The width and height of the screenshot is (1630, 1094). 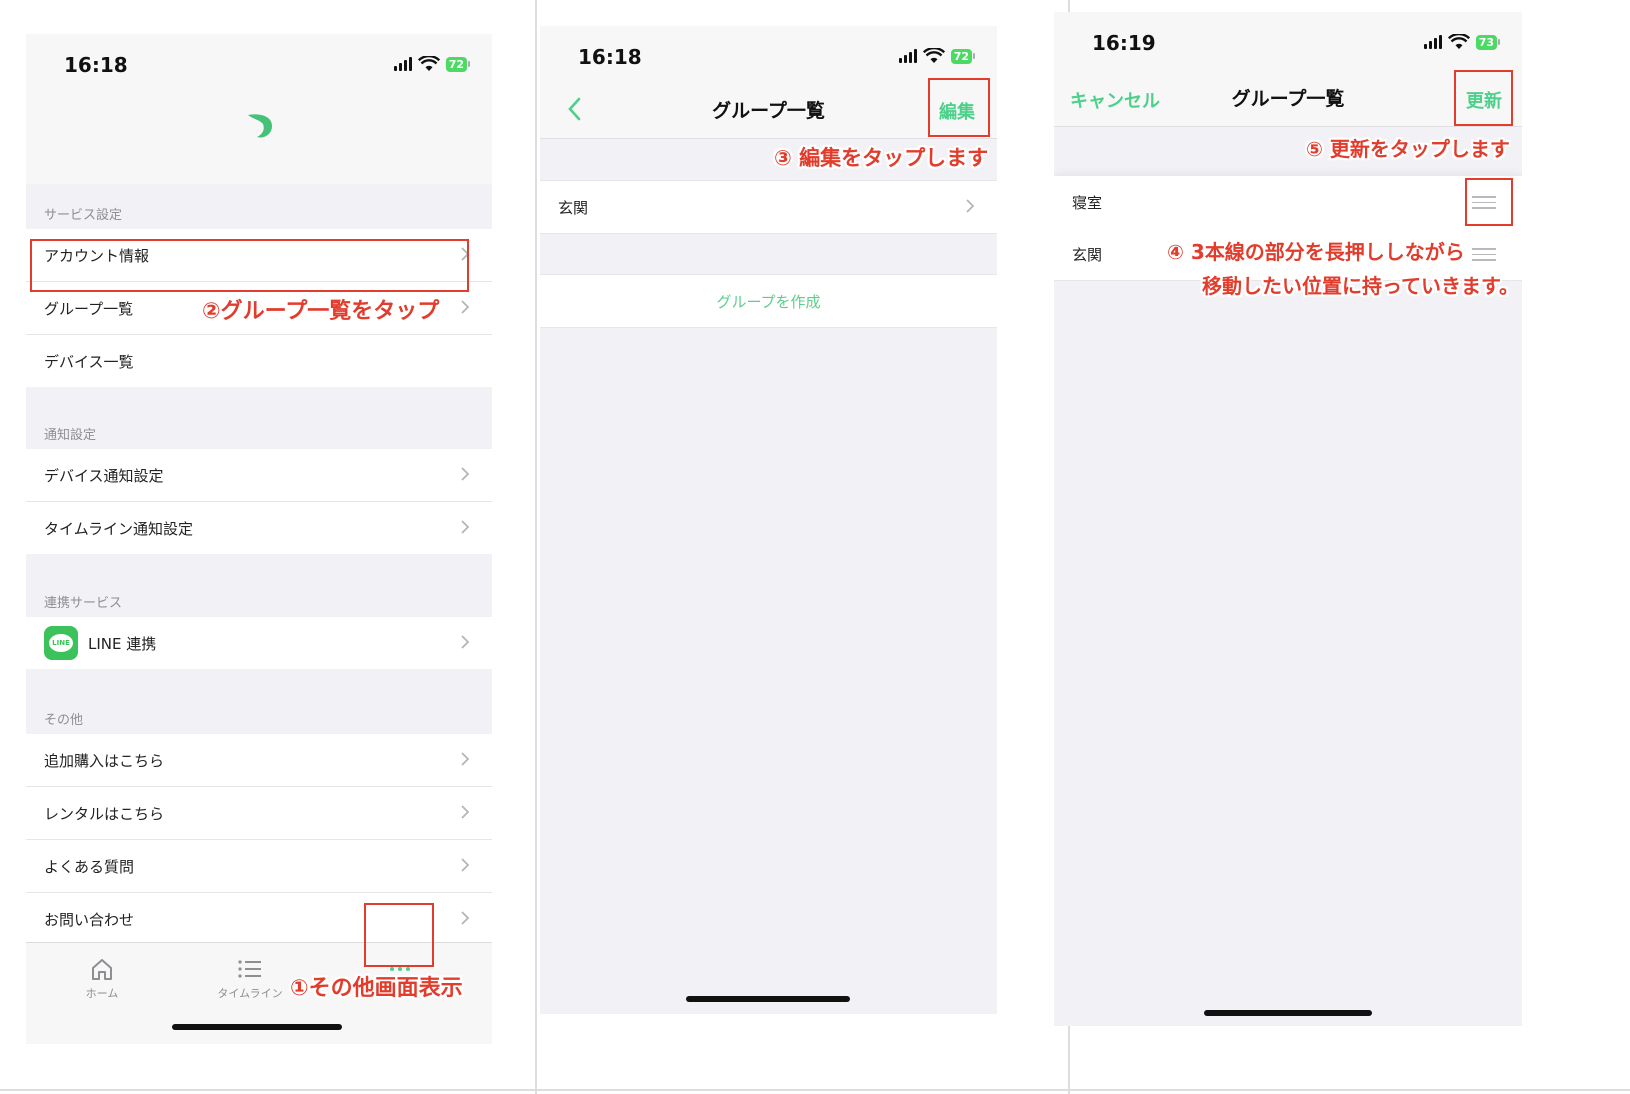 I want to click on battery-icon: 73, so click(x=1487, y=42).